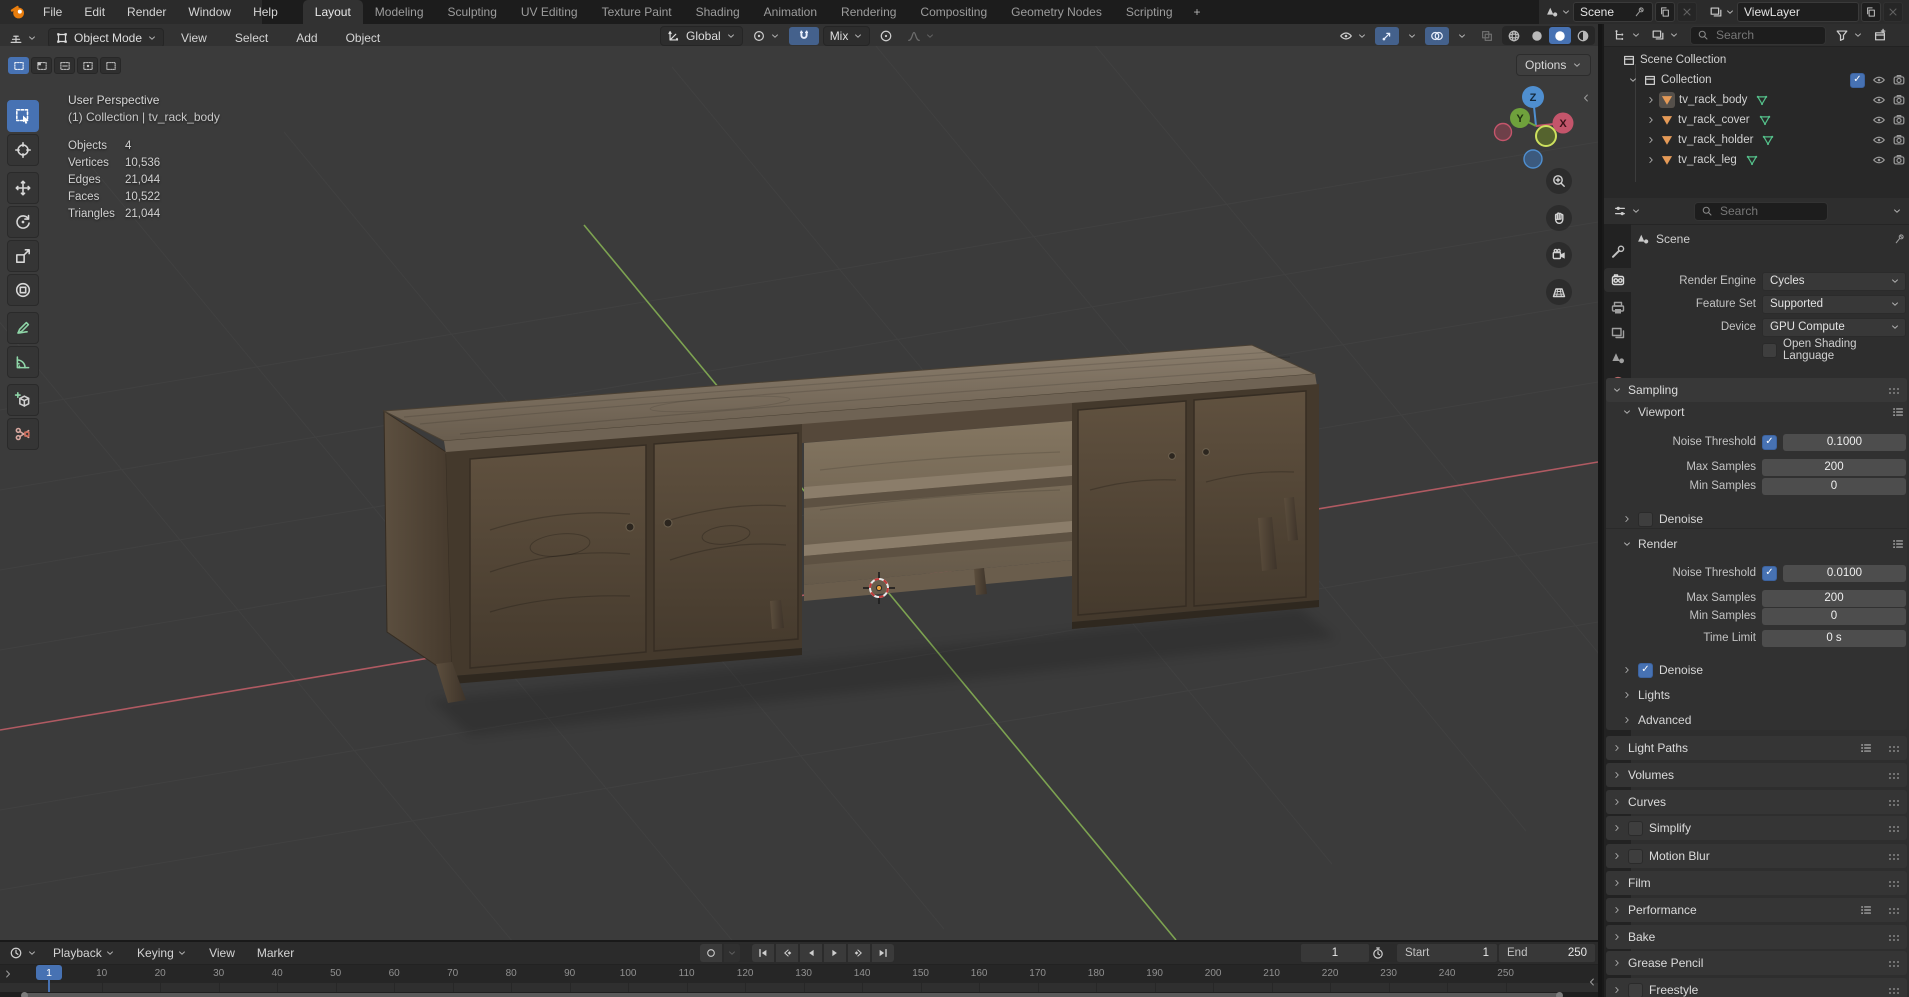 This screenshot has height=997, width=1909. I want to click on navigation-gizmo: Z Y X, so click(1536, 126).